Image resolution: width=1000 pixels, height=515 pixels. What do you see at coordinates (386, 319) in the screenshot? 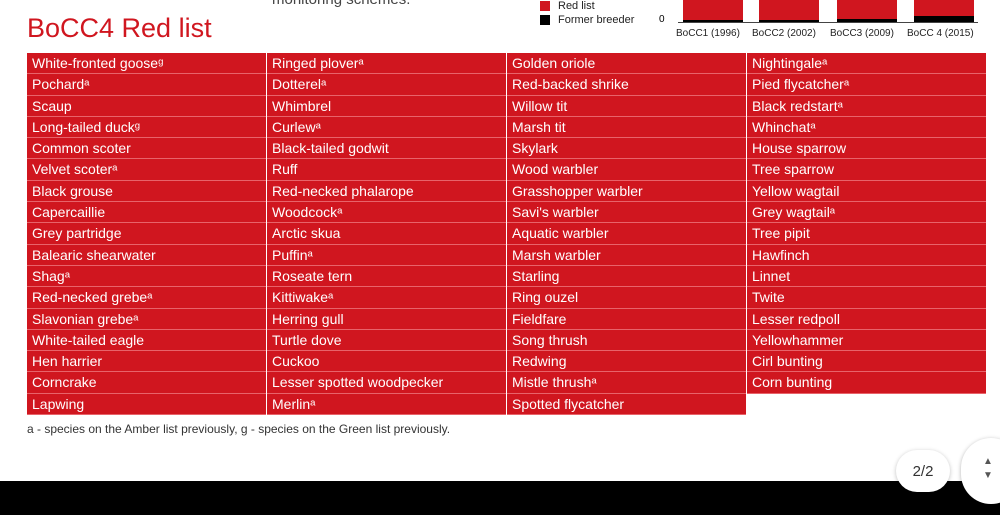
I see `species-cell: Herring gull` at bounding box center [386, 319].